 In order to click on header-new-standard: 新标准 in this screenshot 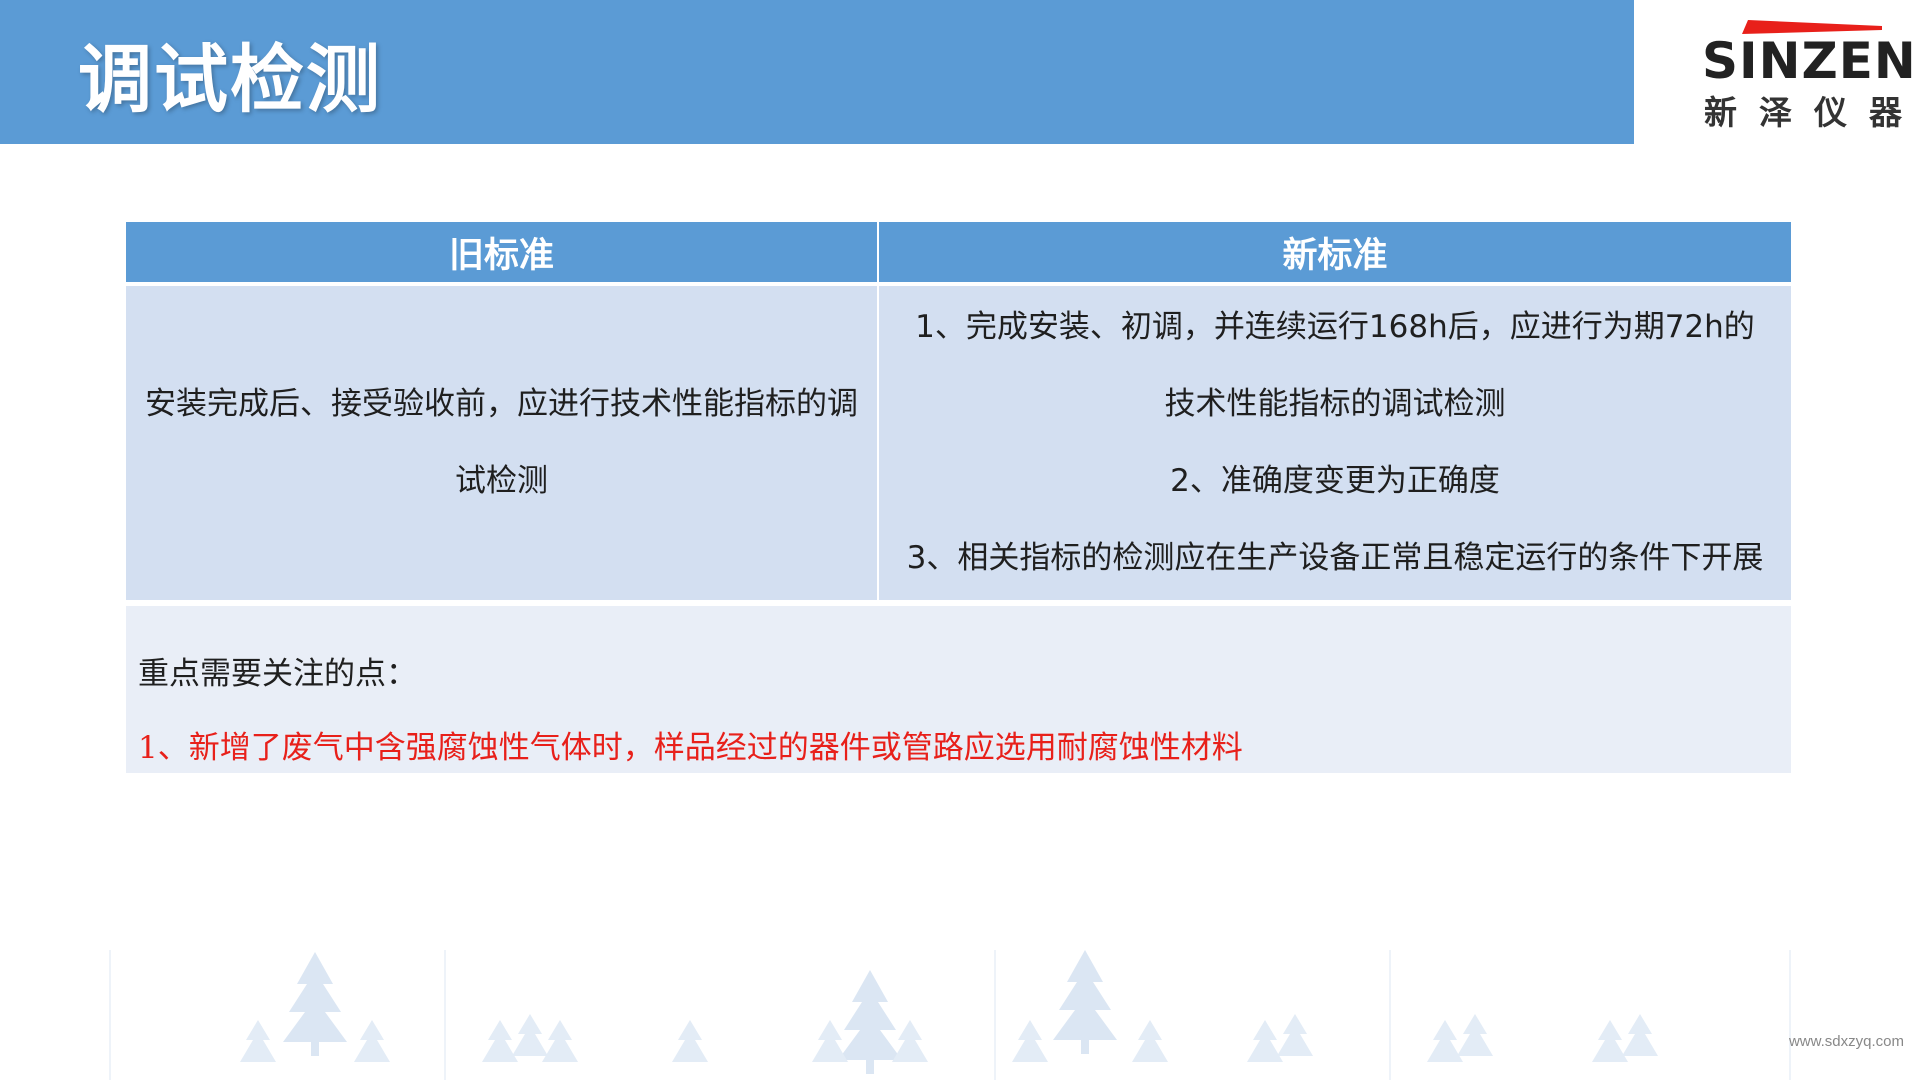, I will do `click(1334, 254)`.